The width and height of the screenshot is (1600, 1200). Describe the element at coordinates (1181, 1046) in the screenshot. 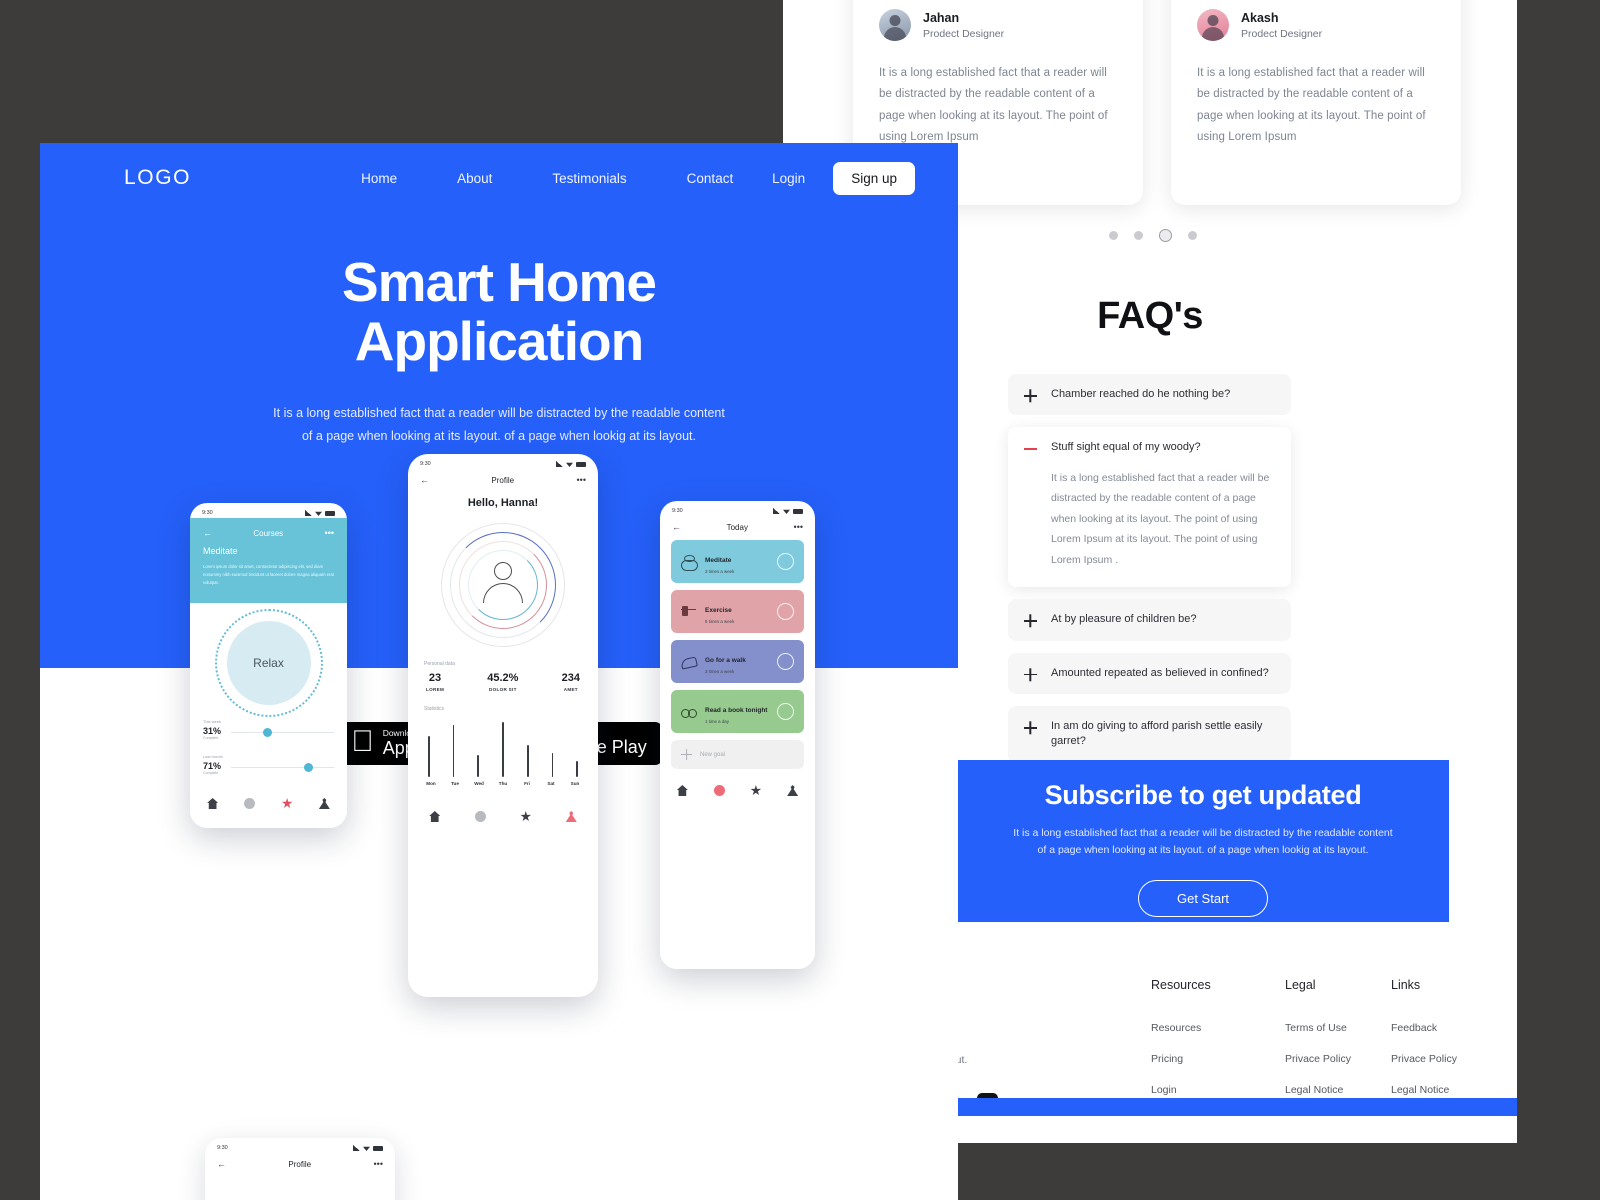

I see `footer-column-resources: Resources Resources Pricing Login` at that location.